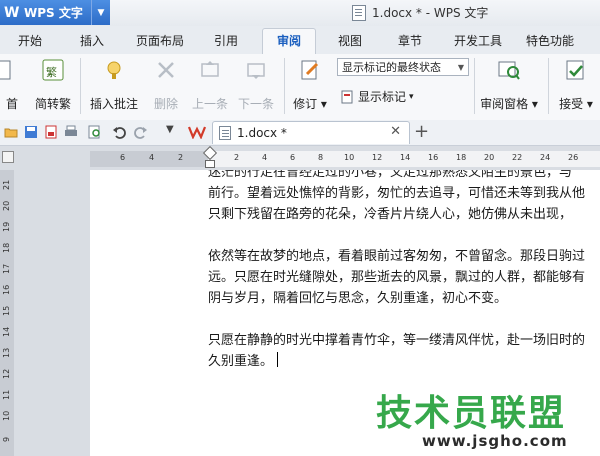 The height and width of the screenshot is (456, 600). What do you see at coordinates (6, 352) in the screenshot?
I see `ruler-number: 13` at bounding box center [6, 352].